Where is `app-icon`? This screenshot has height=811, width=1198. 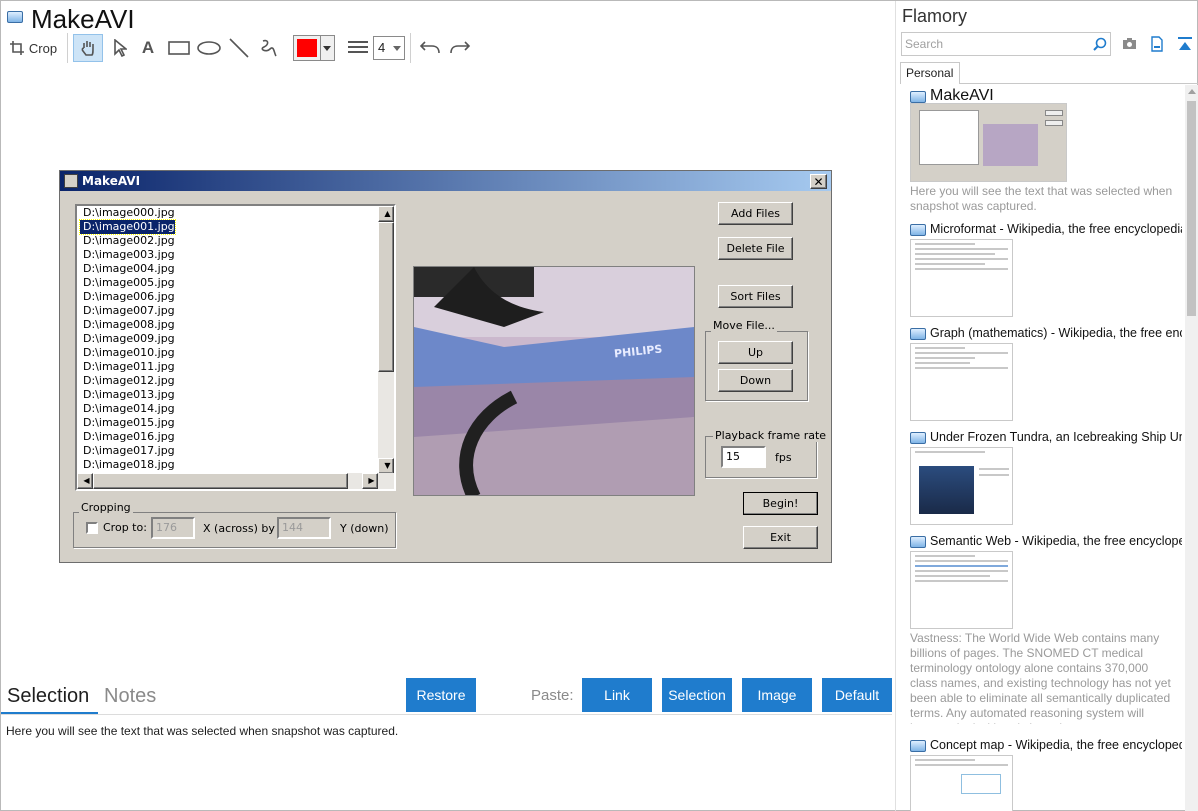 app-icon is located at coordinates (15, 17).